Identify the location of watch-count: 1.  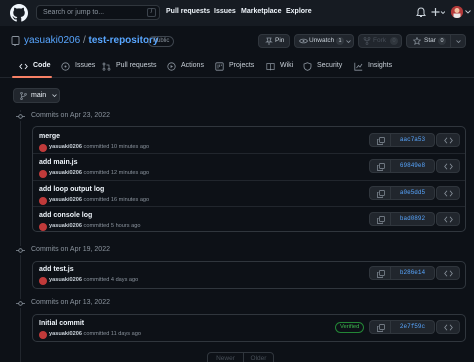
(340, 41).